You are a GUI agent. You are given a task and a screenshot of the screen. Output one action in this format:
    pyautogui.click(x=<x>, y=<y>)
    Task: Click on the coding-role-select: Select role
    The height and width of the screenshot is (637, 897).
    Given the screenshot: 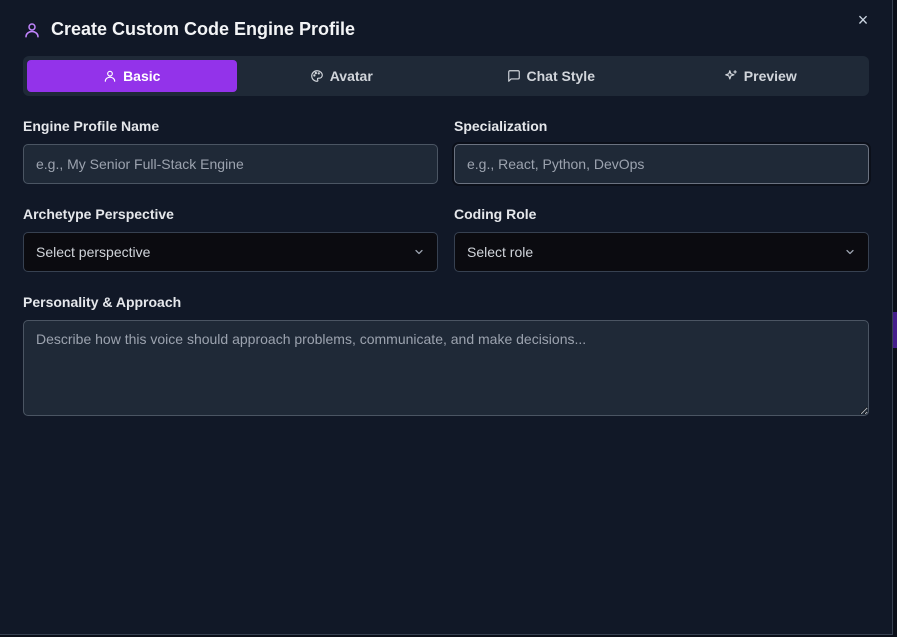 What is the action you would take?
    pyautogui.click(x=661, y=252)
    